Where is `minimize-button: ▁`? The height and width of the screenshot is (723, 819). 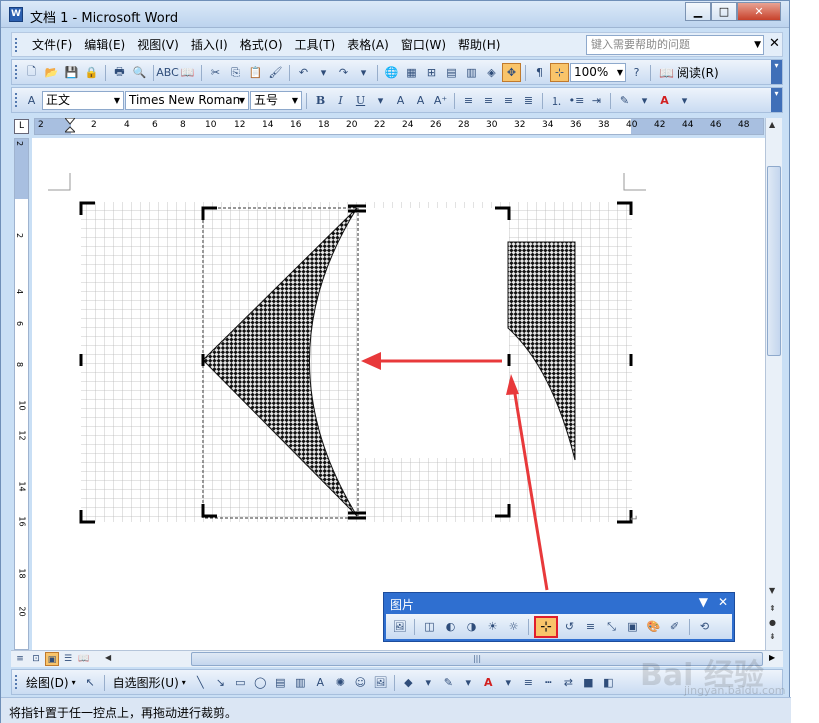
minimize-button: ▁ is located at coordinates (698, 11).